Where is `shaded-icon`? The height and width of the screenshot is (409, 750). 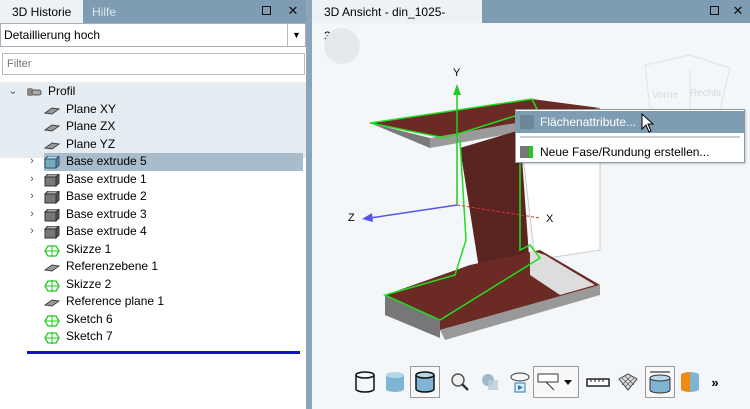 shaded-icon is located at coordinates (395, 382).